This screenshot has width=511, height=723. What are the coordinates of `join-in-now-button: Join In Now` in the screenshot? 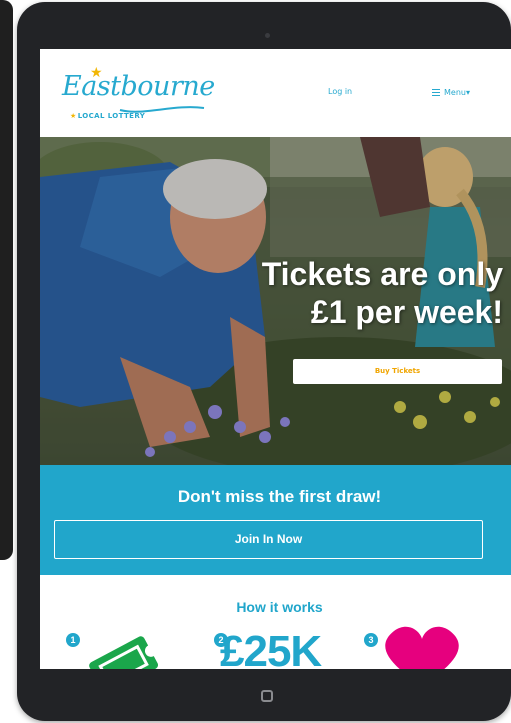 It's located at (268, 539).